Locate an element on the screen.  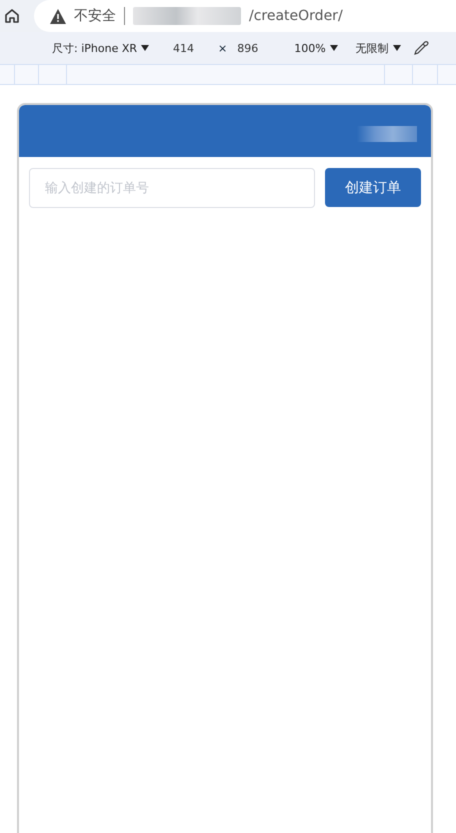
url-path: /createOrder/ is located at coordinates (296, 16).